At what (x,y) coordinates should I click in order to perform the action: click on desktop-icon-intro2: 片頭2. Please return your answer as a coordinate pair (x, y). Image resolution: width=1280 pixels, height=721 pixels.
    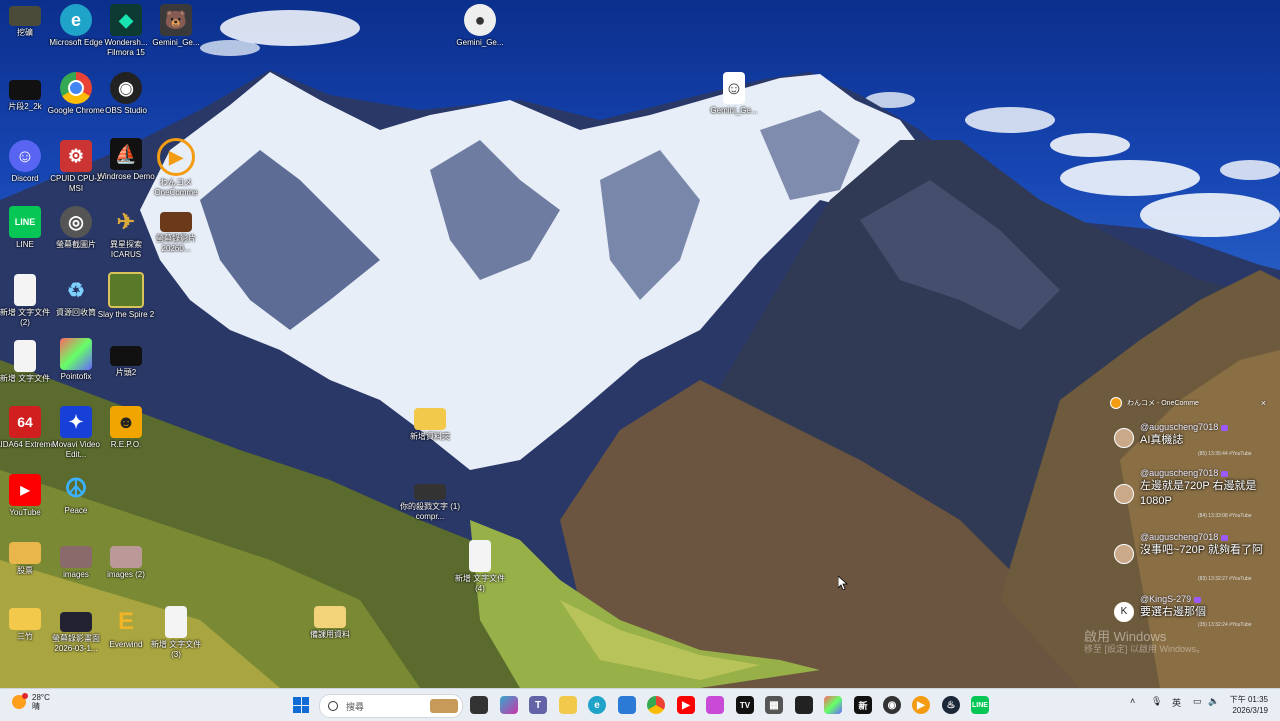
    Looking at the image, I should click on (126, 362).